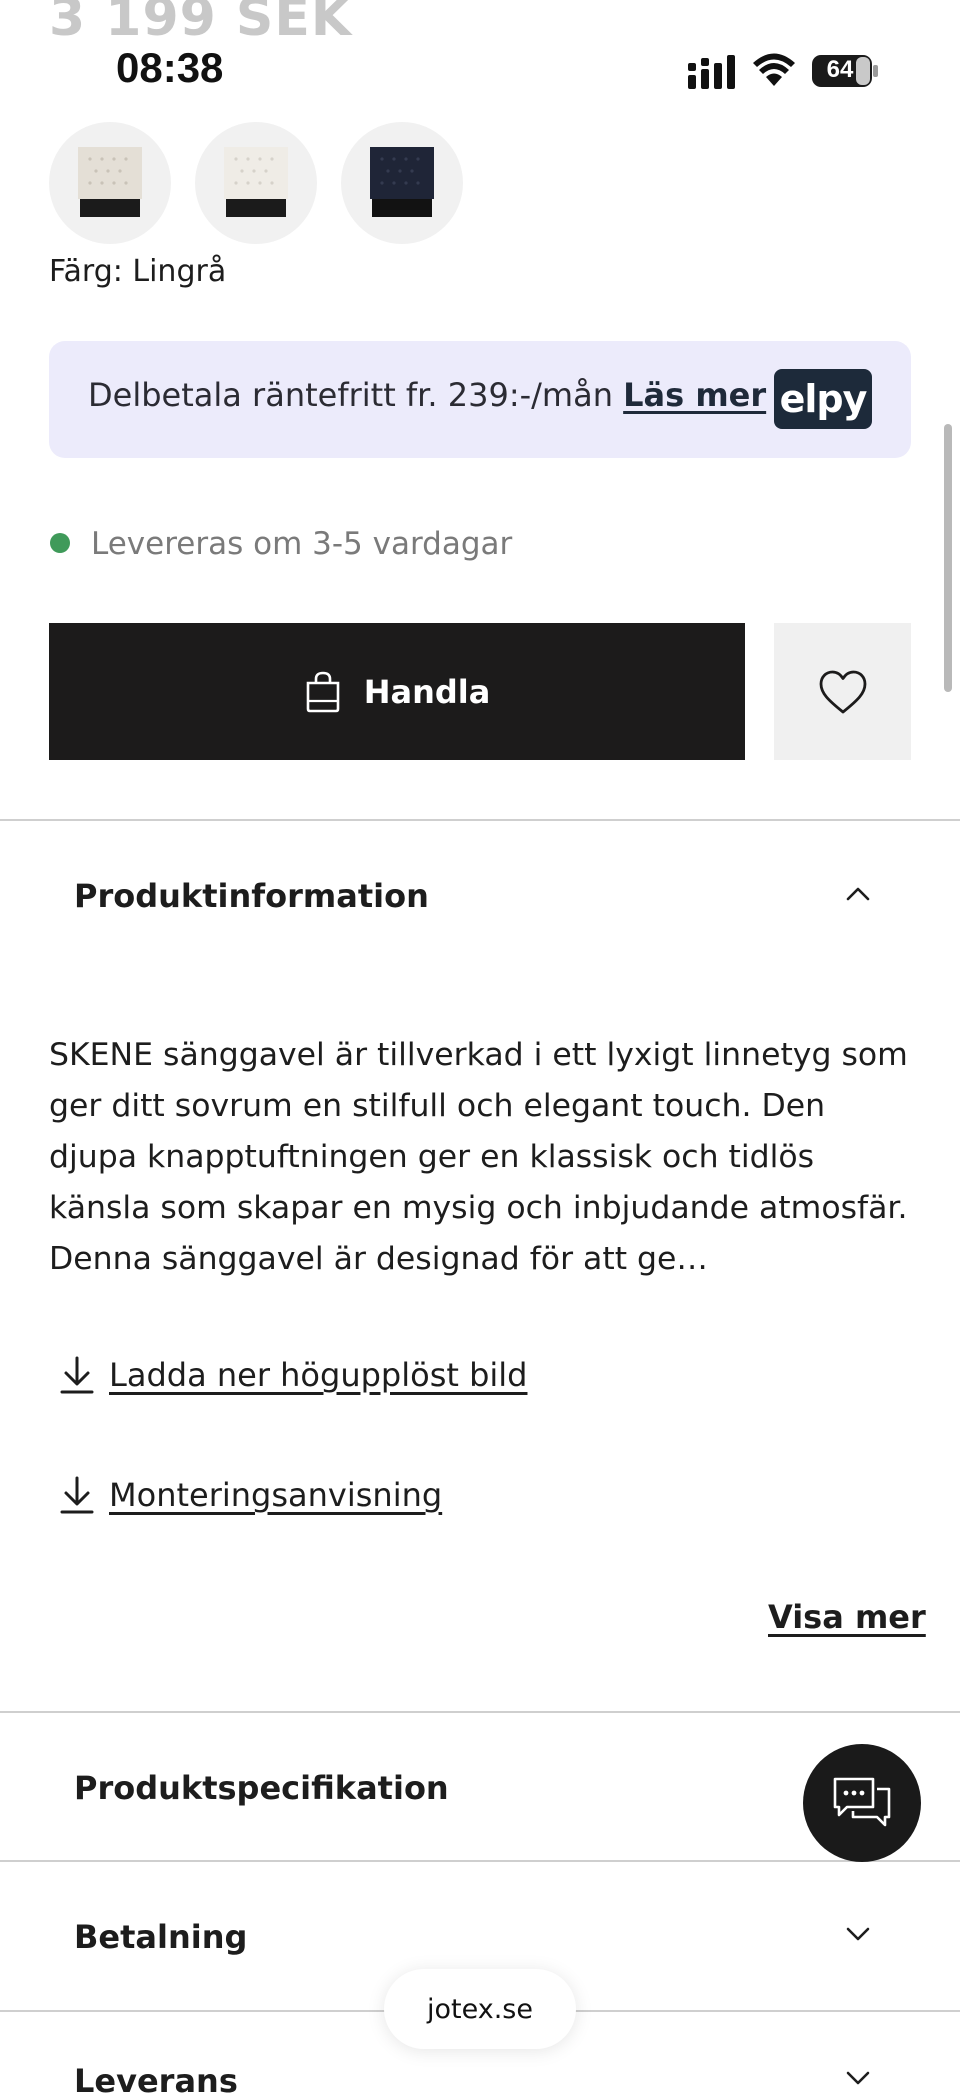  I want to click on download-image-link: Ladda ner högupplöst bild, so click(293, 1375).